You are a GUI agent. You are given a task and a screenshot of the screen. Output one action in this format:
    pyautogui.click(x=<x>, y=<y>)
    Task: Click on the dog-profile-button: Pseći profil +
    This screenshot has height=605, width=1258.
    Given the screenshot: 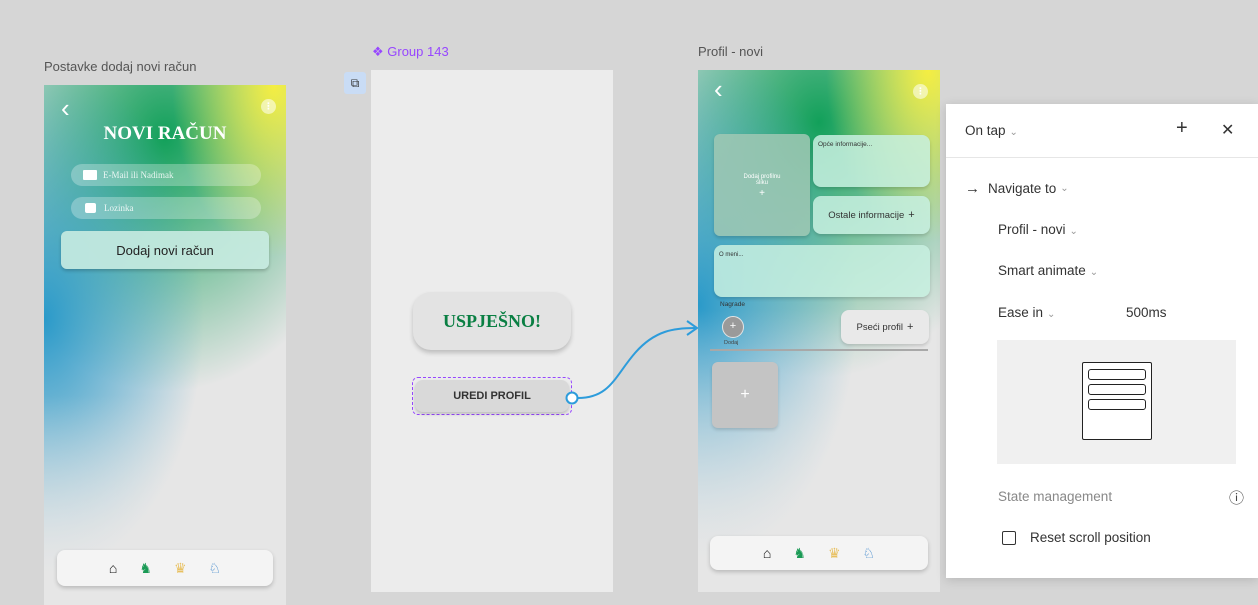 What is the action you would take?
    pyautogui.click(x=885, y=327)
    